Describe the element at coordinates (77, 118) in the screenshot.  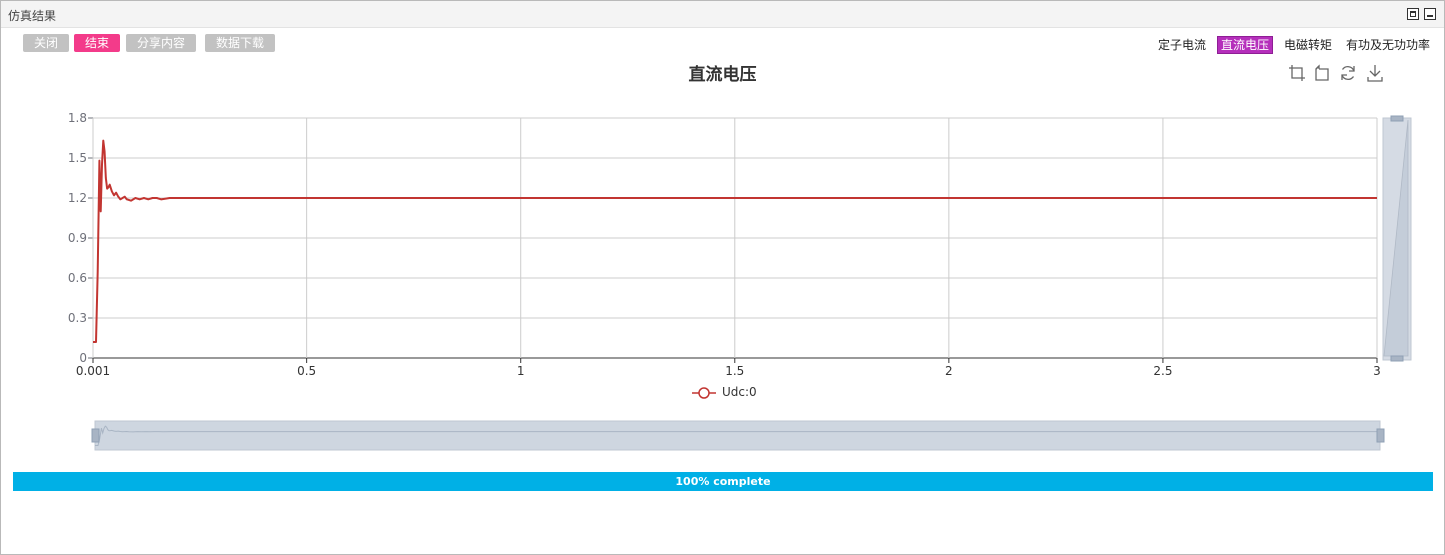
I see `y-tick-label: 1.8` at that location.